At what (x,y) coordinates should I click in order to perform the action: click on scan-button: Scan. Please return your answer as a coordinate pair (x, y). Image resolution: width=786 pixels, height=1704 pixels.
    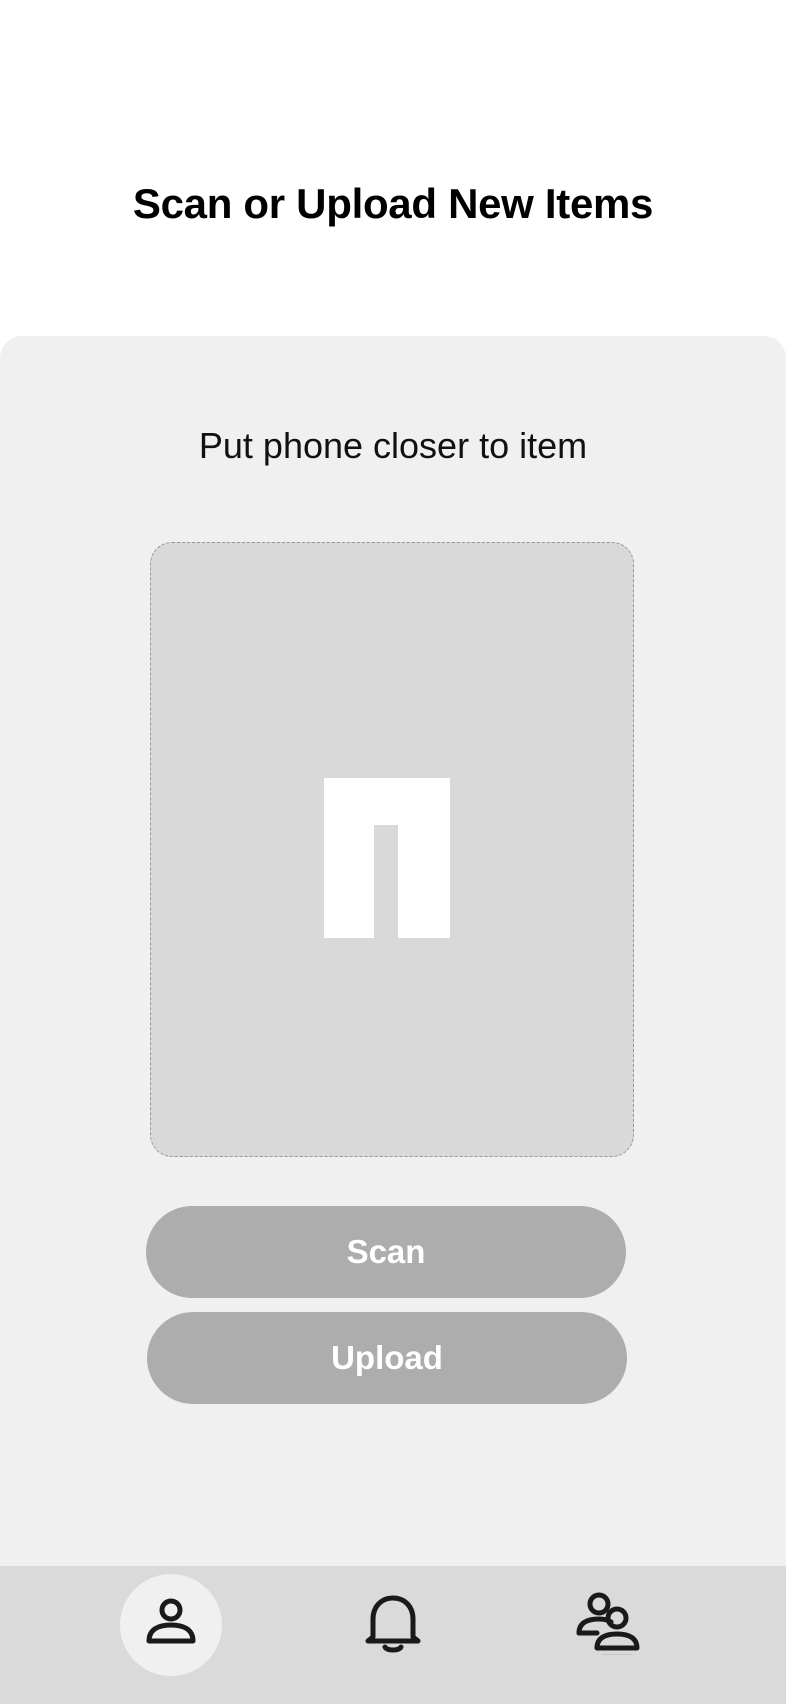
    Looking at the image, I should click on (386, 1252).